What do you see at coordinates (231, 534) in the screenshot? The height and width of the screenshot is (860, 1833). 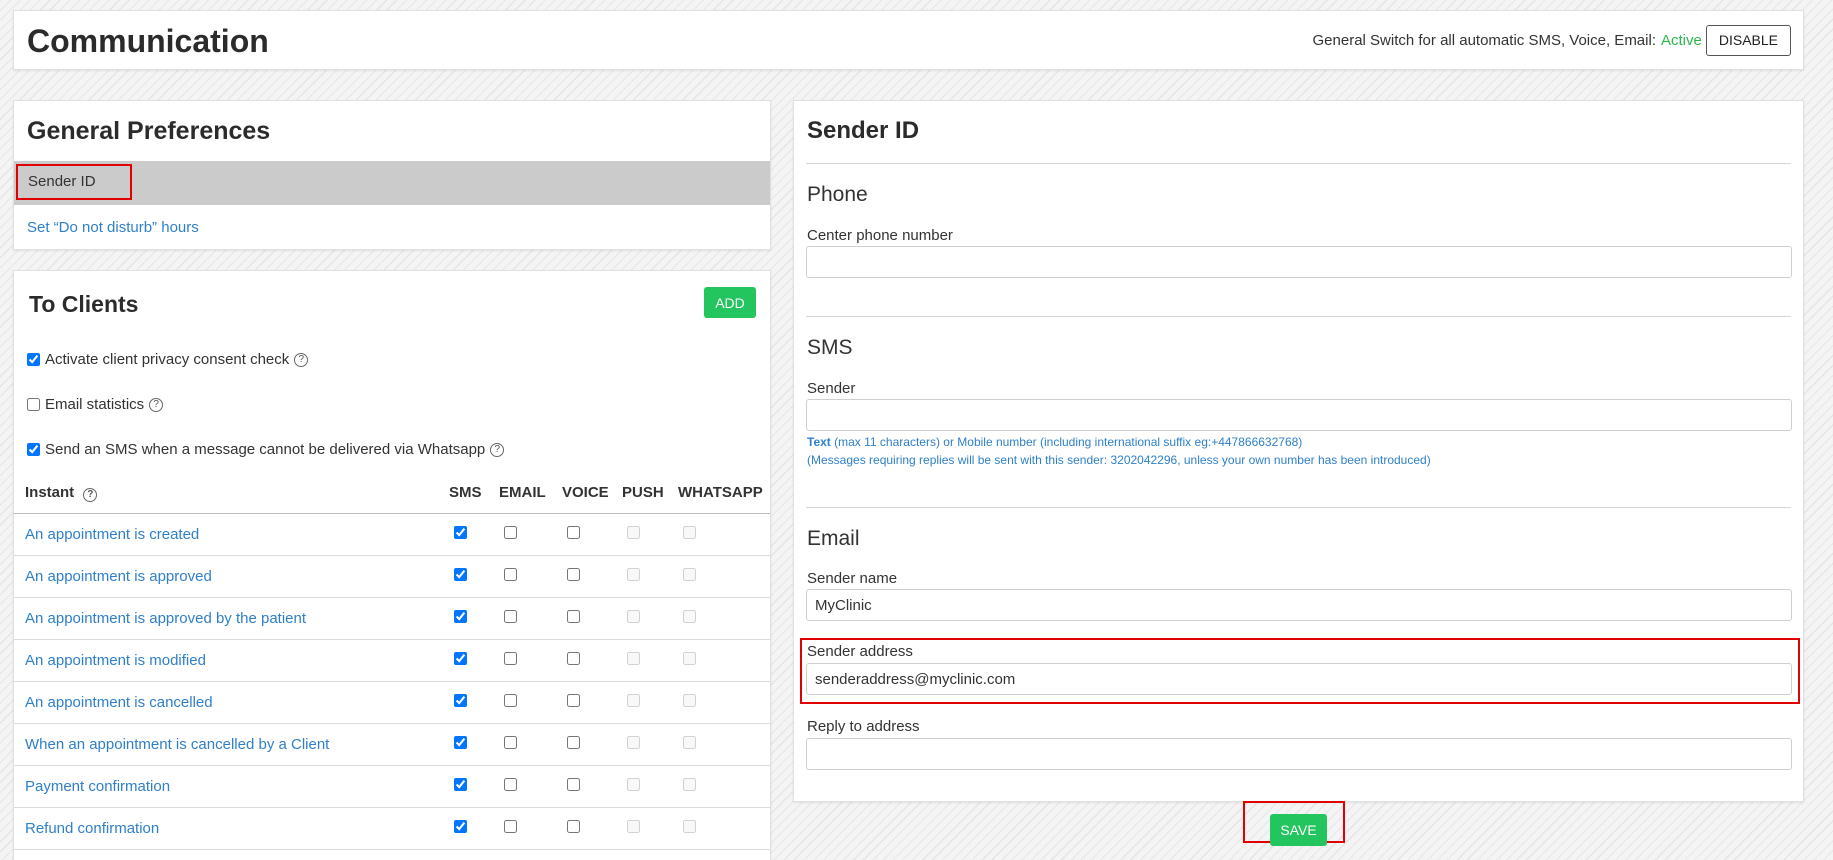 I see `notification-link: An appointment is created` at bounding box center [231, 534].